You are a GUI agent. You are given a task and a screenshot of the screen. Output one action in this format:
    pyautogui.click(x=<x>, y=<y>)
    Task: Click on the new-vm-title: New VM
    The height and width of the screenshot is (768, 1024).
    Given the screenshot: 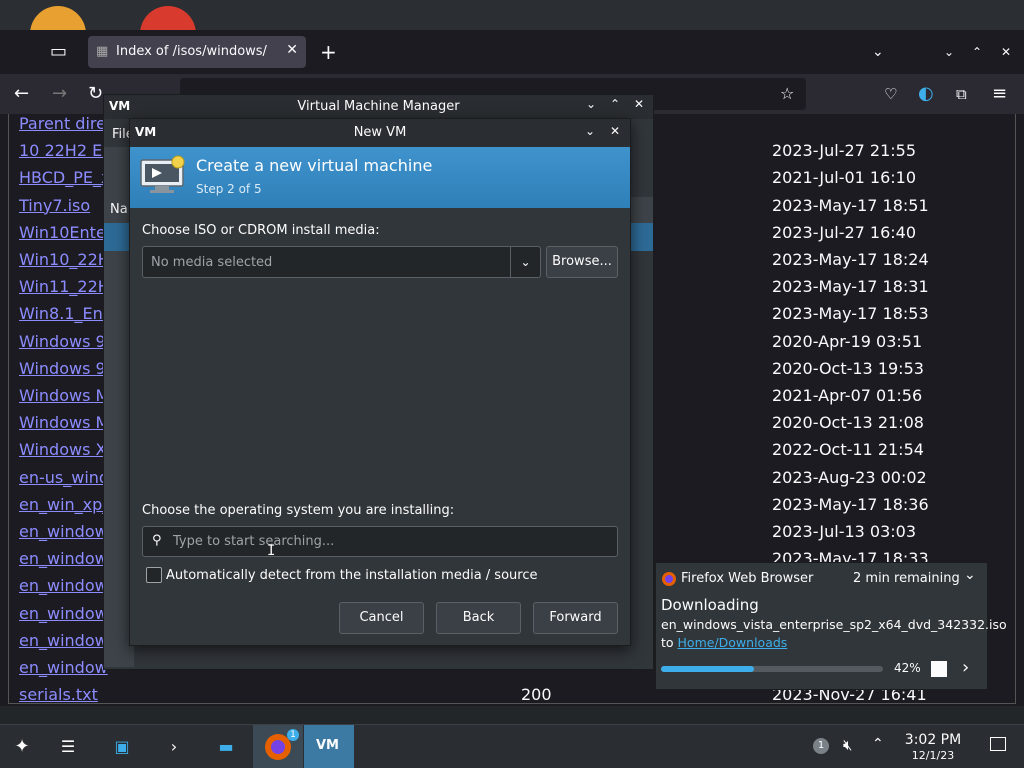 What is the action you would take?
    pyautogui.click(x=380, y=132)
    